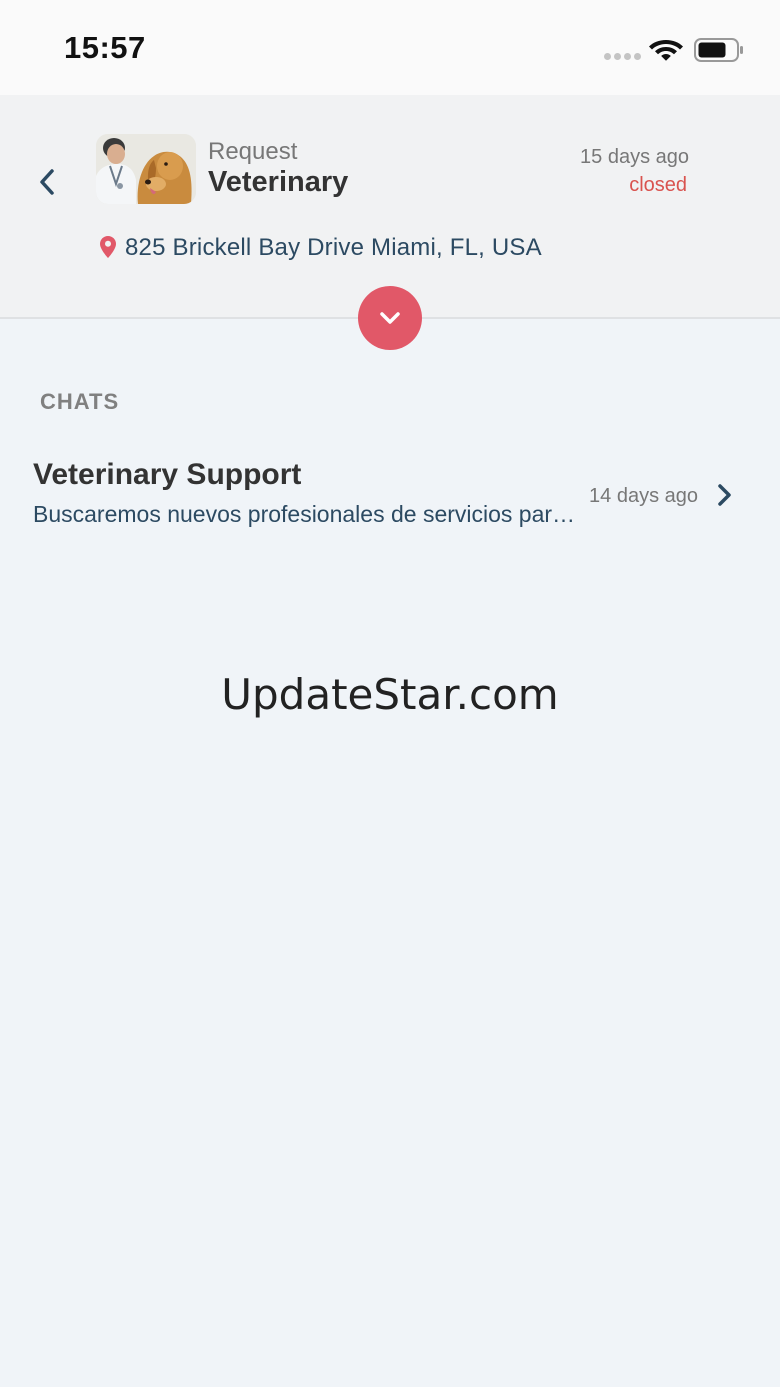 This screenshot has width=780, height=1387. I want to click on chat-age: 14 days ago, so click(643, 496).